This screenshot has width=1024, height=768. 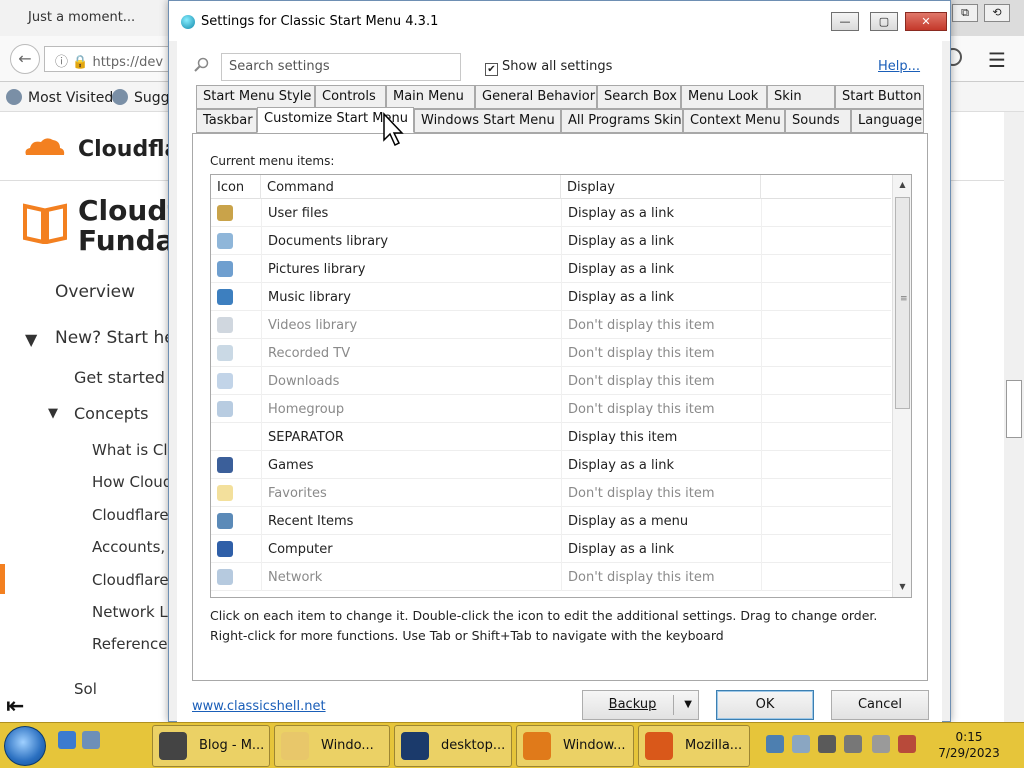 What do you see at coordinates (551, 241) in the screenshot?
I see `list-item: Documents library Display as a link` at bounding box center [551, 241].